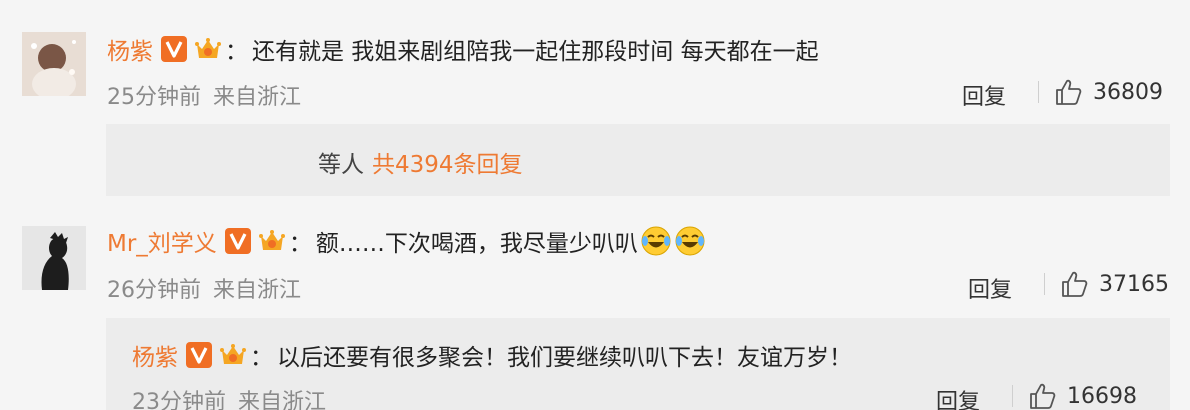  I want to click on more-replies-count: 共4394条回复, so click(447, 165).